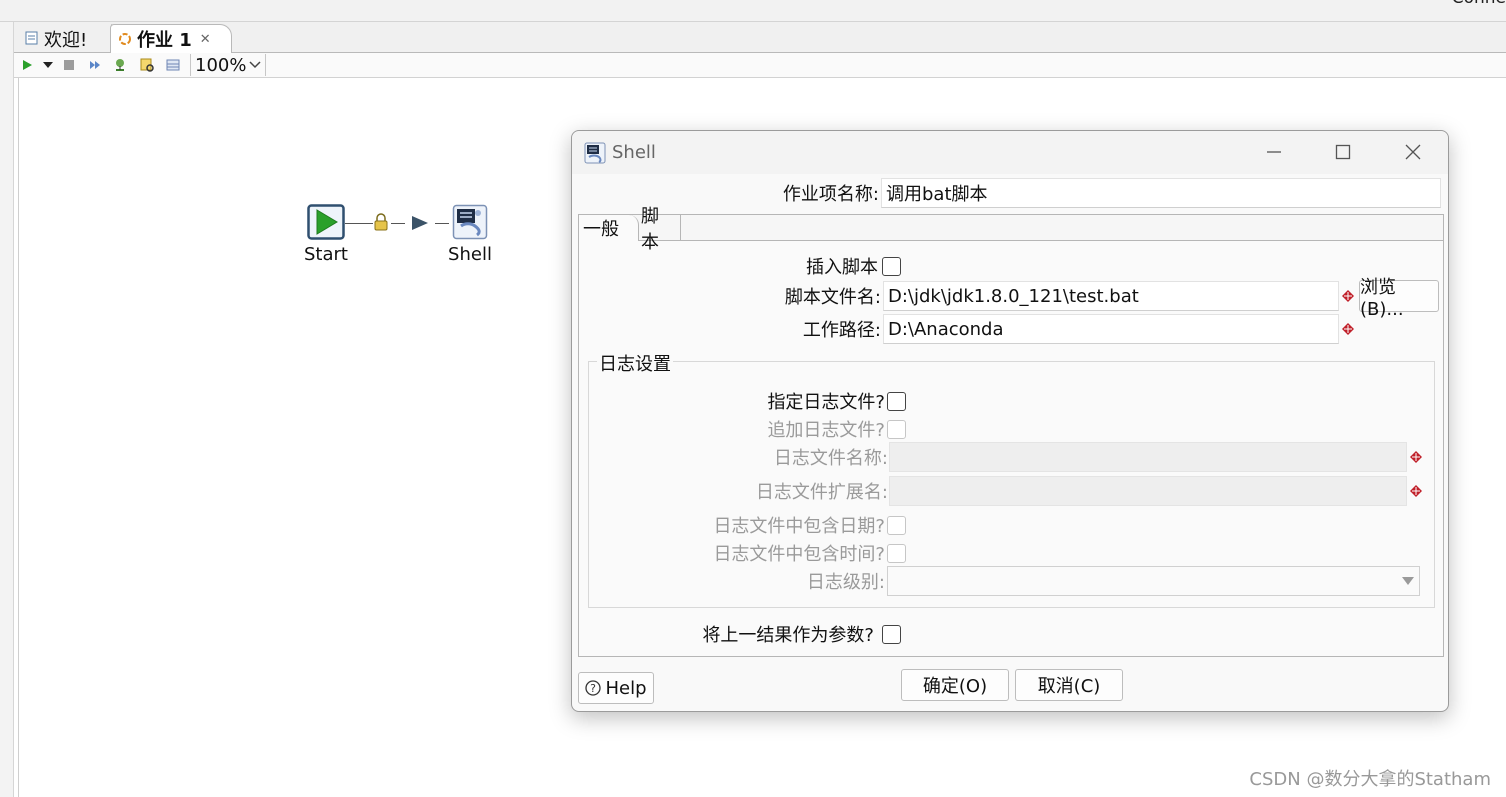  Describe the element at coordinates (1370, 779) in the screenshot. I see `watermark-text: CSDN @数分大拿的Statham` at that location.